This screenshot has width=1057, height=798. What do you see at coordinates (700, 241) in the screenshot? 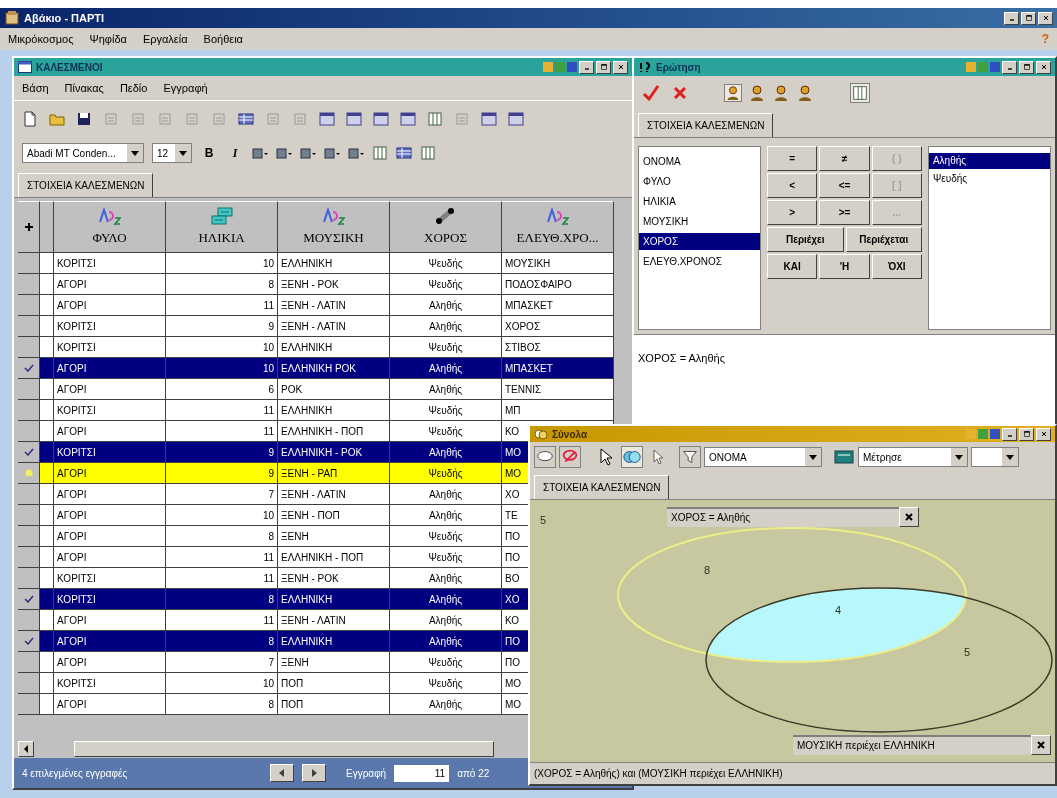
I see `list-item: ΧΟΡΟΣ` at bounding box center [700, 241].